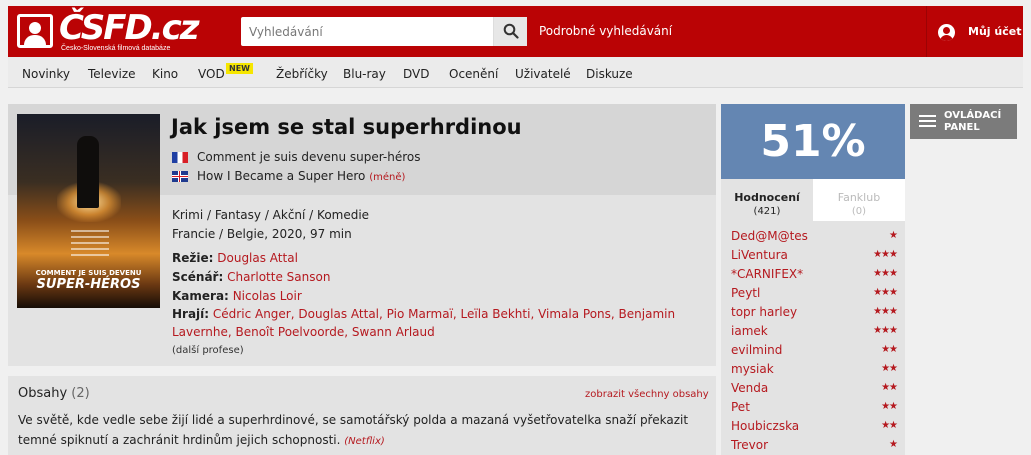  What do you see at coordinates (281, 176) in the screenshot?
I see `alt-title-english-text: How I Became a Super Hero` at bounding box center [281, 176].